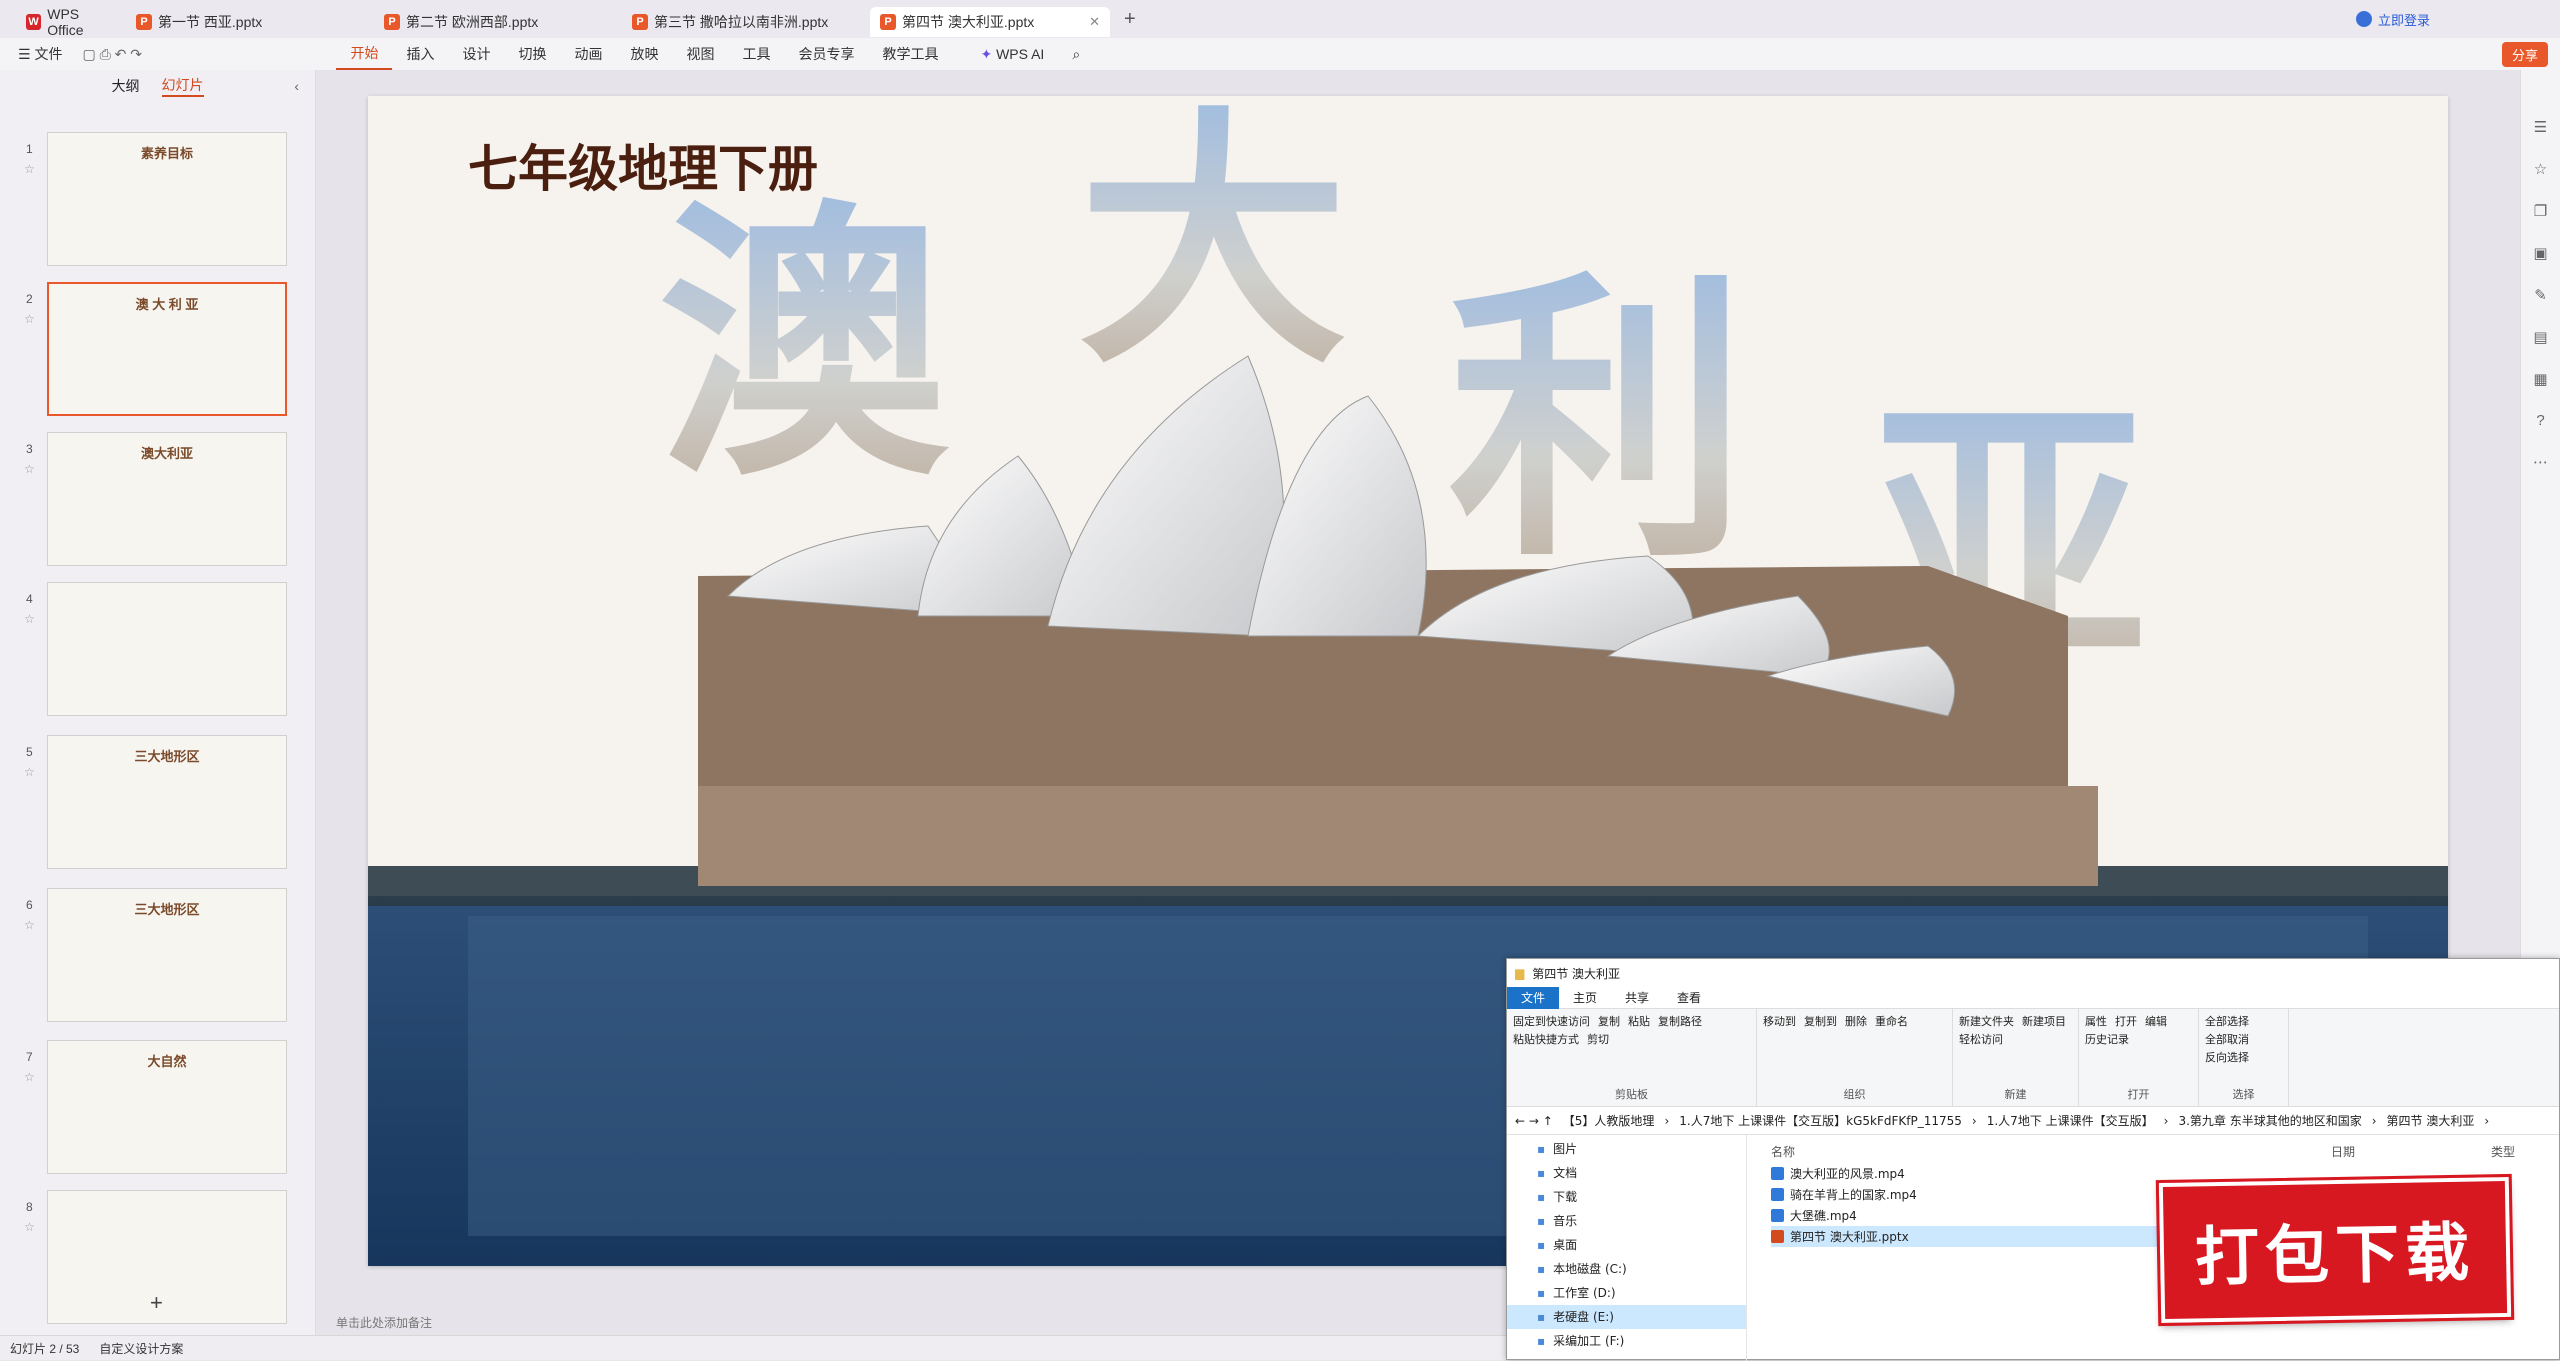  I want to click on ribbon-command: 编辑, so click(2156, 1021).